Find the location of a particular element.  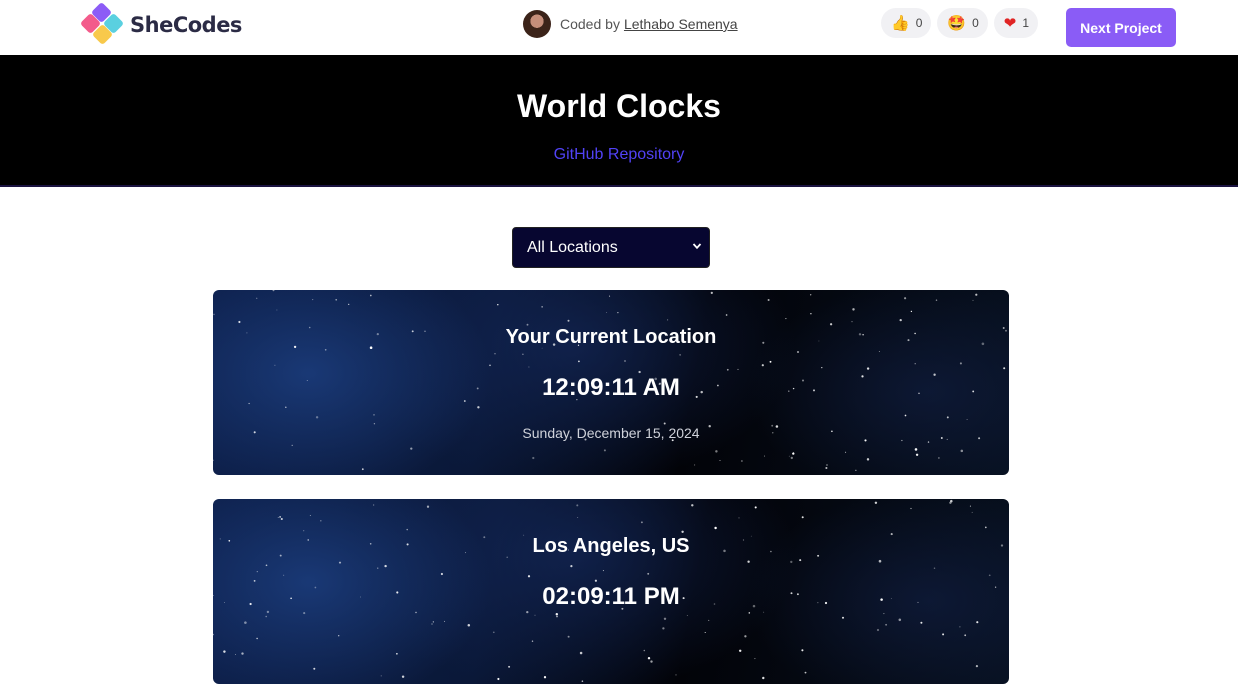

credit: Coded by Lethabo Semenya is located at coordinates (630, 24).